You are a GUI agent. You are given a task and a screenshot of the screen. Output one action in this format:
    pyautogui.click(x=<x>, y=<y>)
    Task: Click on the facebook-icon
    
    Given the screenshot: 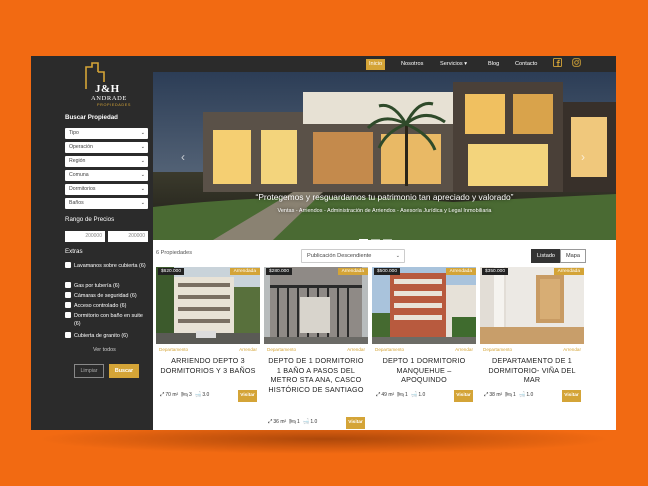 What is the action you would take?
    pyautogui.click(x=557, y=62)
    